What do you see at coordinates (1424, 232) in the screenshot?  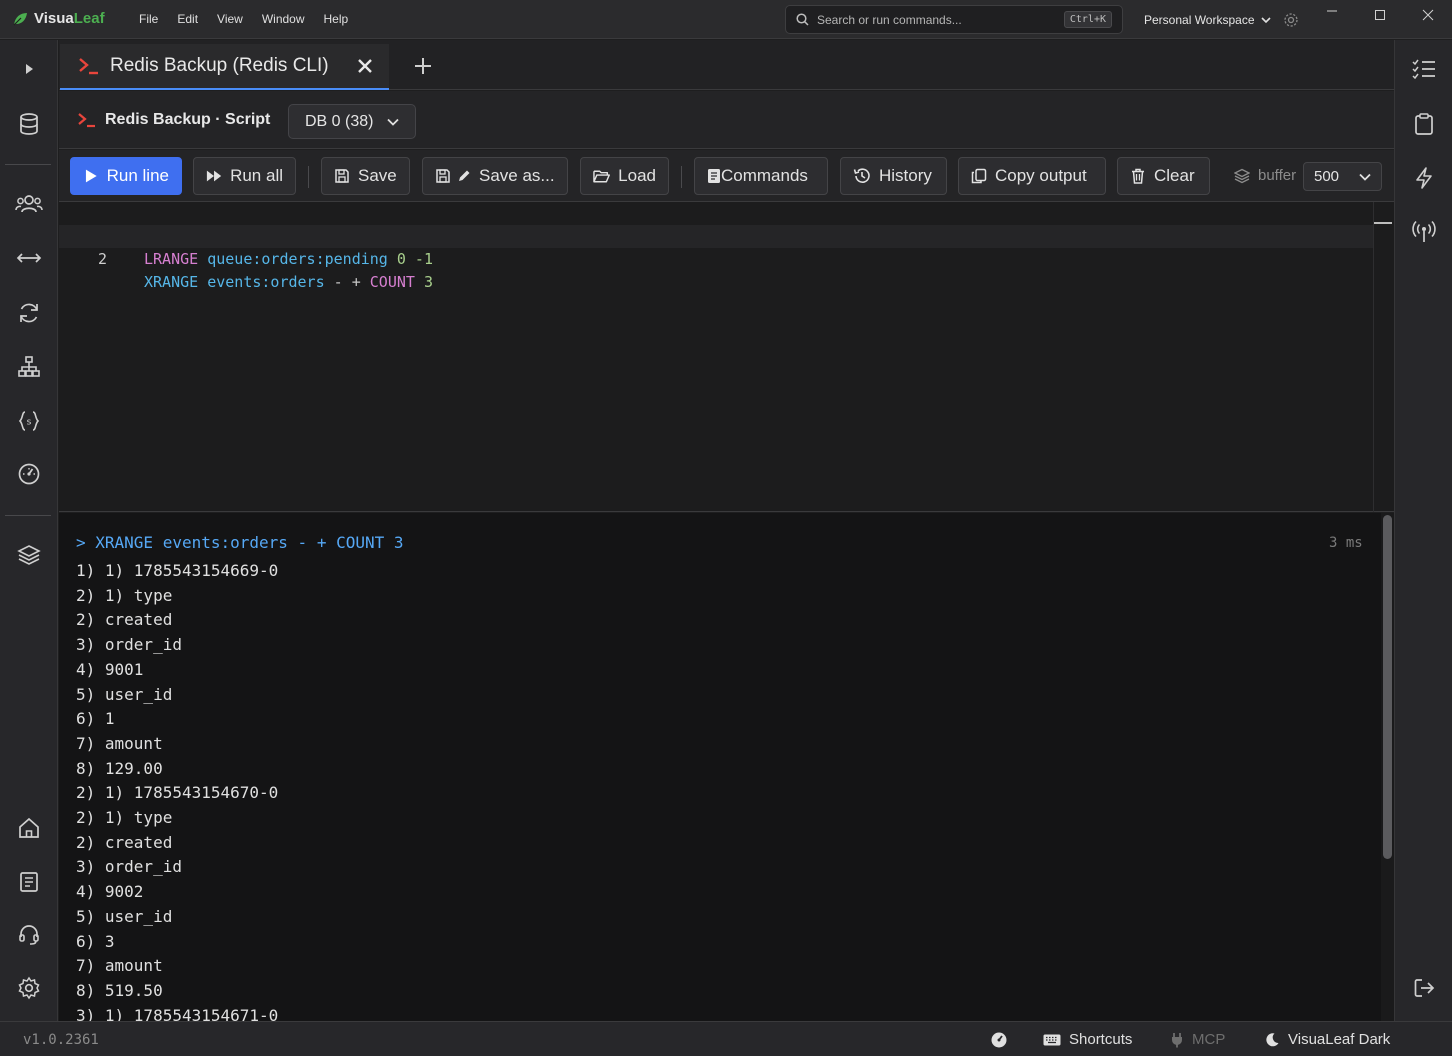 I see `broadcast-icon` at bounding box center [1424, 232].